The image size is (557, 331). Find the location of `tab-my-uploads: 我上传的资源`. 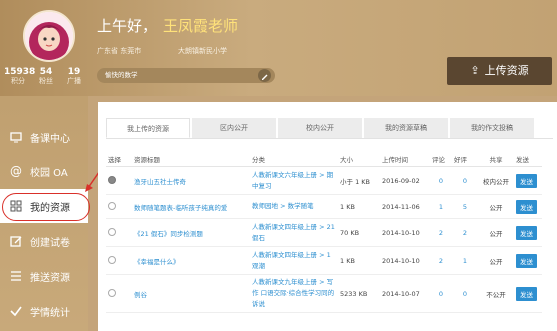

tab-my-uploads: 我上传的资源 is located at coordinates (148, 128).